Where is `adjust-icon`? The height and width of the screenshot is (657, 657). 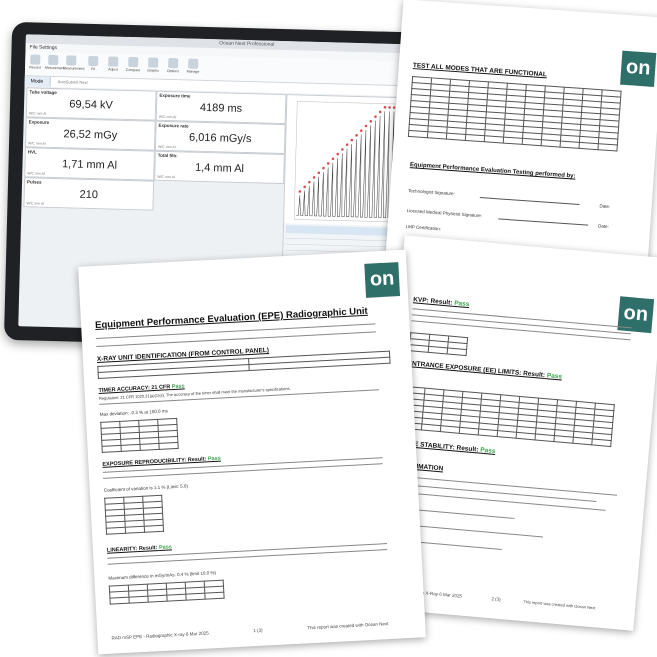 adjust-icon is located at coordinates (113, 61).